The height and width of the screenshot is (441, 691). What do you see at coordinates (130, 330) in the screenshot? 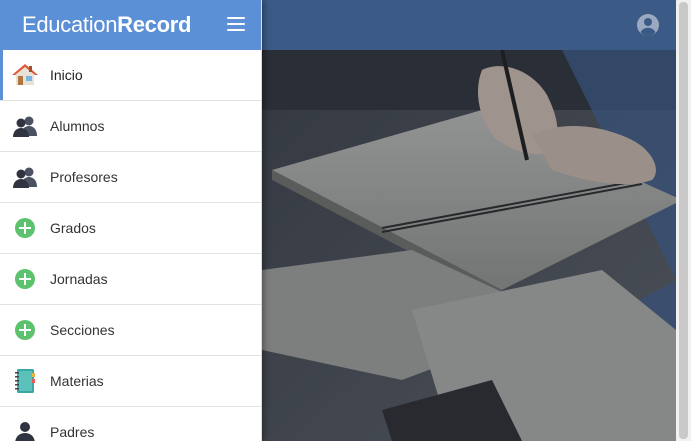
I see `sidebar-item-secciones: Secciones` at bounding box center [130, 330].